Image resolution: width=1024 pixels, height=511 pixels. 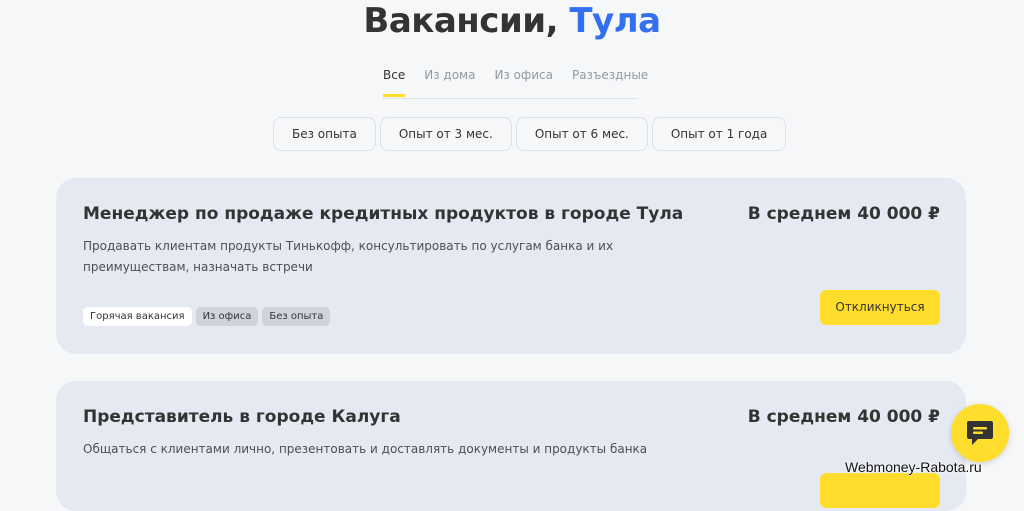 What do you see at coordinates (445, 134) in the screenshot?
I see `filter-experience-3-months: Опыт от 3 мес.` at bounding box center [445, 134].